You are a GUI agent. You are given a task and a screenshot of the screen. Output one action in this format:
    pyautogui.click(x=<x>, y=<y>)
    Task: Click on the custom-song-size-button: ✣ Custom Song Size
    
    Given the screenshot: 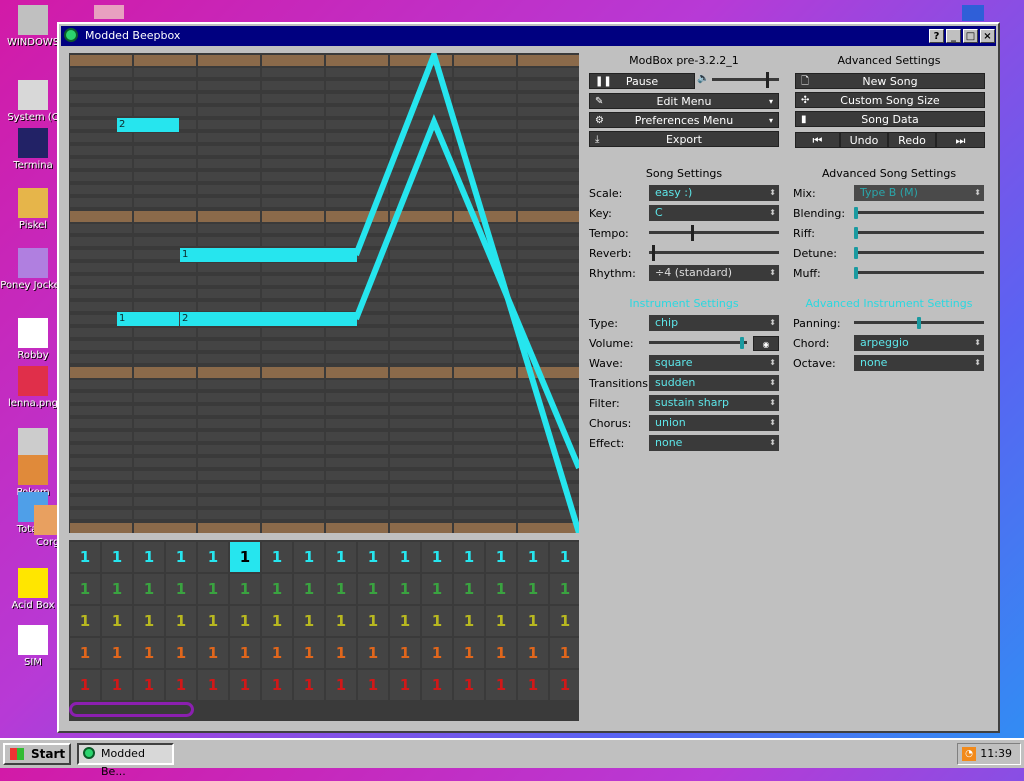 What is the action you would take?
    pyautogui.click(x=890, y=100)
    